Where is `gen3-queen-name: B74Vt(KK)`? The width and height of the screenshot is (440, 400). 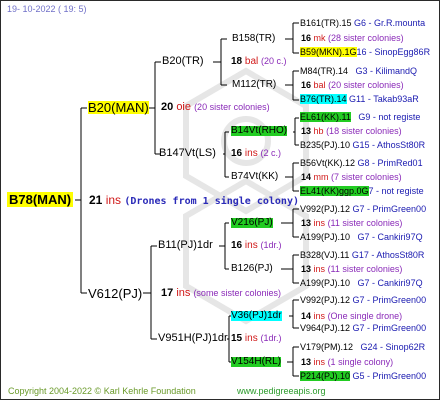
gen3-queen-name: B74Vt(KK) is located at coordinates (254, 177).